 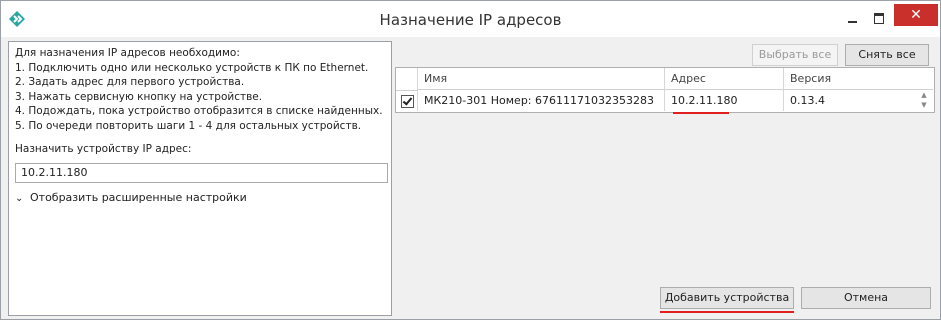 I want to click on column-header-version: Версия, so click(x=858, y=79).